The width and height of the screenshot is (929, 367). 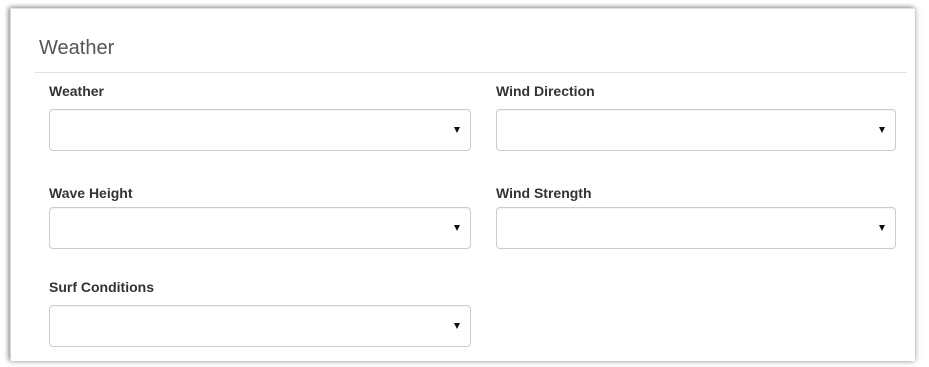 I want to click on wind-strength-label: Wind Strength, so click(x=544, y=193).